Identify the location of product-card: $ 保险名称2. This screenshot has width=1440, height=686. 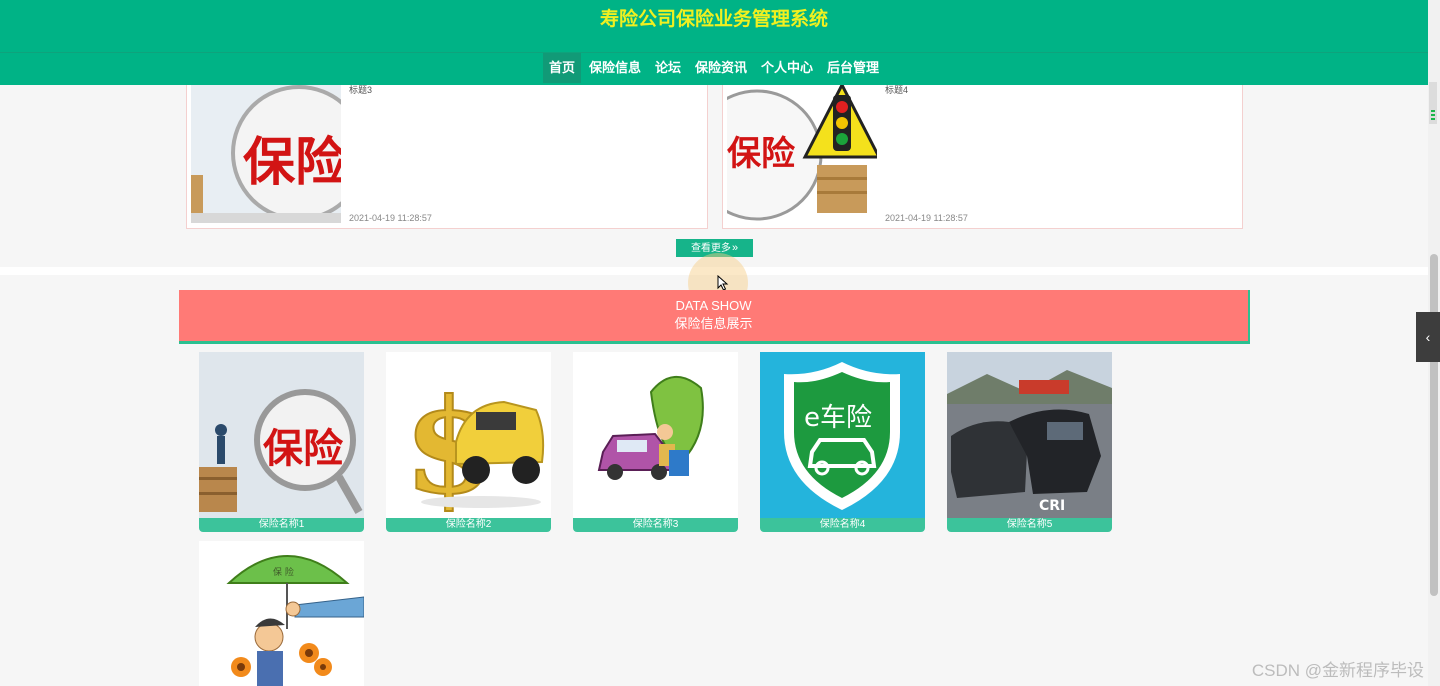
(468, 442).